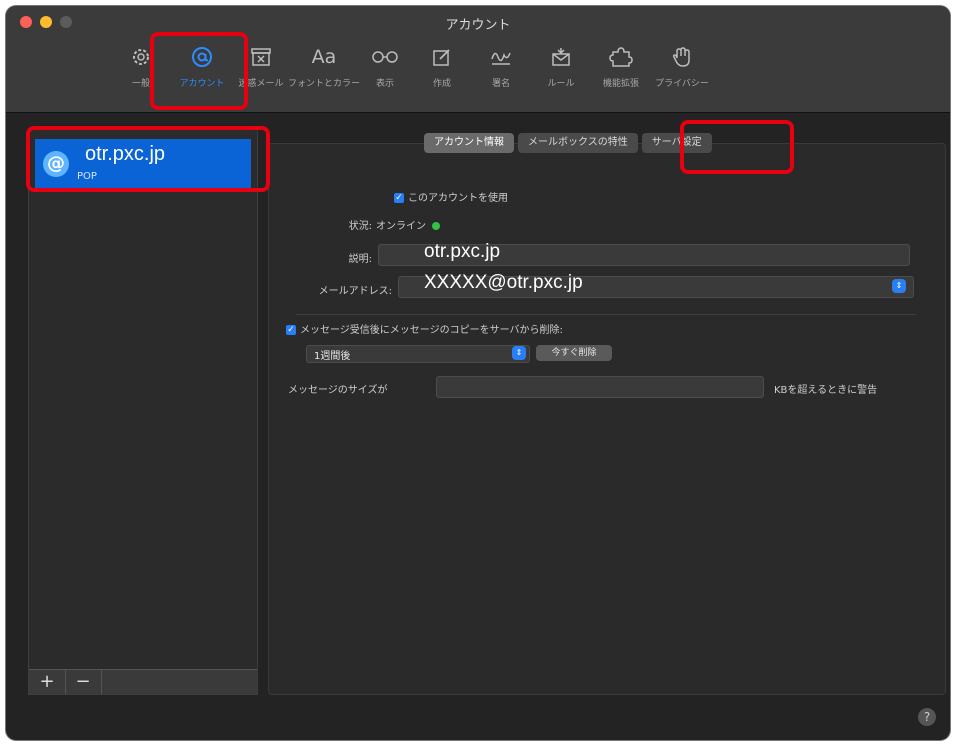 This screenshot has width=956, height=746. What do you see at coordinates (83, 682) in the screenshot?
I see `remove-account-button: −` at bounding box center [83, 682].